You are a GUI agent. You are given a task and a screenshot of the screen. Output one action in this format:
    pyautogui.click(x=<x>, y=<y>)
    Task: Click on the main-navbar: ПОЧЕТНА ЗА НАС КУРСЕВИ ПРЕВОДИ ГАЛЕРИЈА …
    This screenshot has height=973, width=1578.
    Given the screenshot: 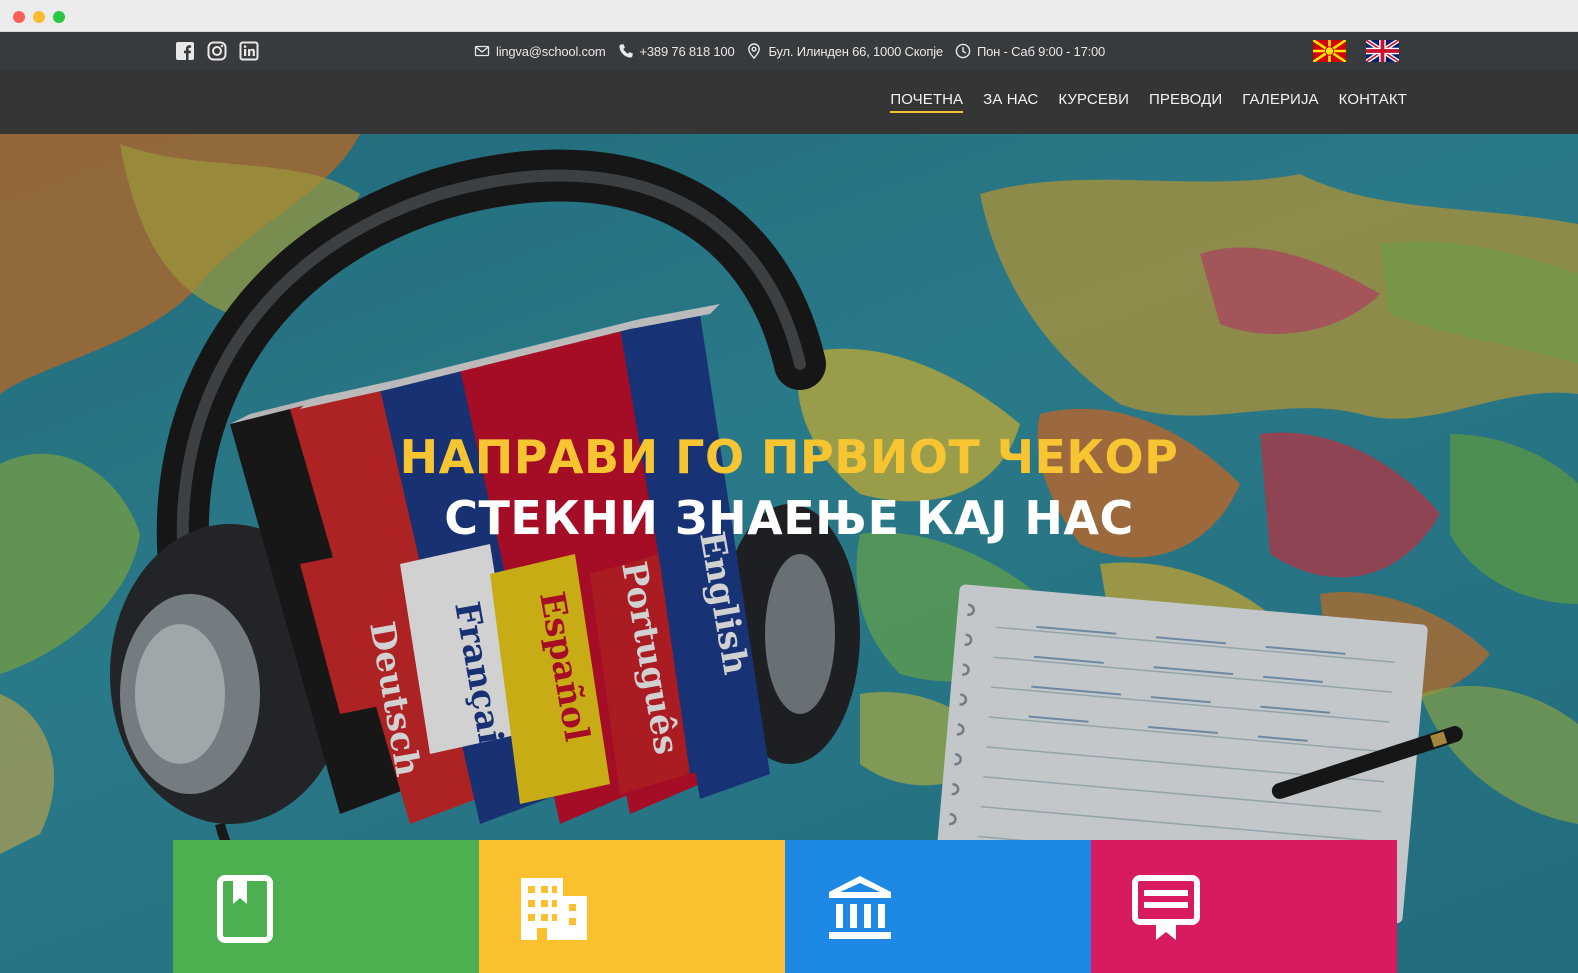 What is the action you would take?
    pyautogui.click(x=789, y=102)
    